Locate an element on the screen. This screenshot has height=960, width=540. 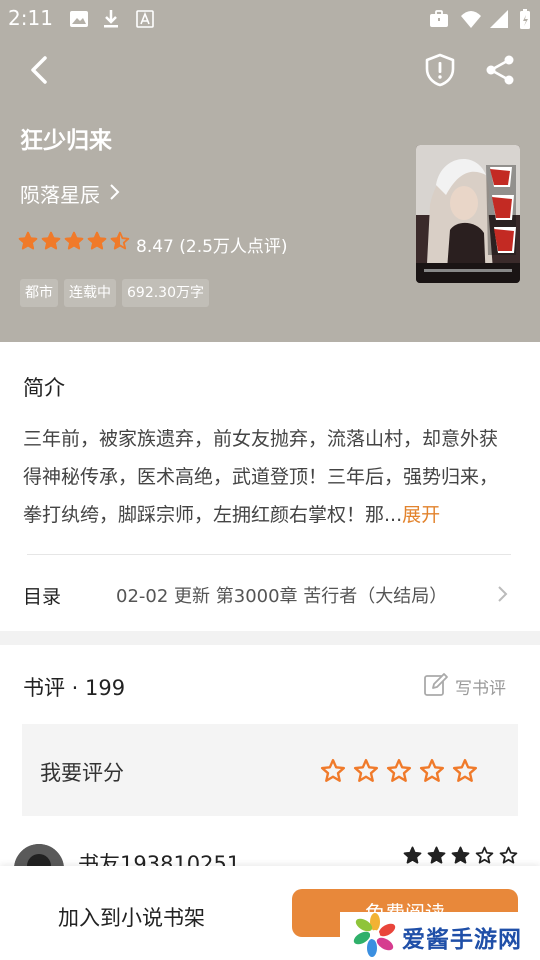
user-rating-stars is located at coordinates (460, 855).